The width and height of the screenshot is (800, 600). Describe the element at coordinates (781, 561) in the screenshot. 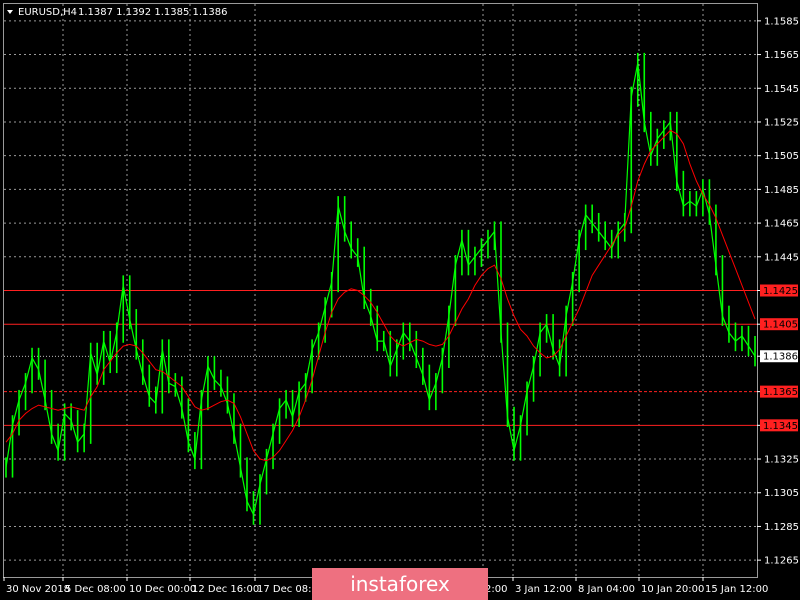

I see `y-tick-label: 1.1265` at that location.